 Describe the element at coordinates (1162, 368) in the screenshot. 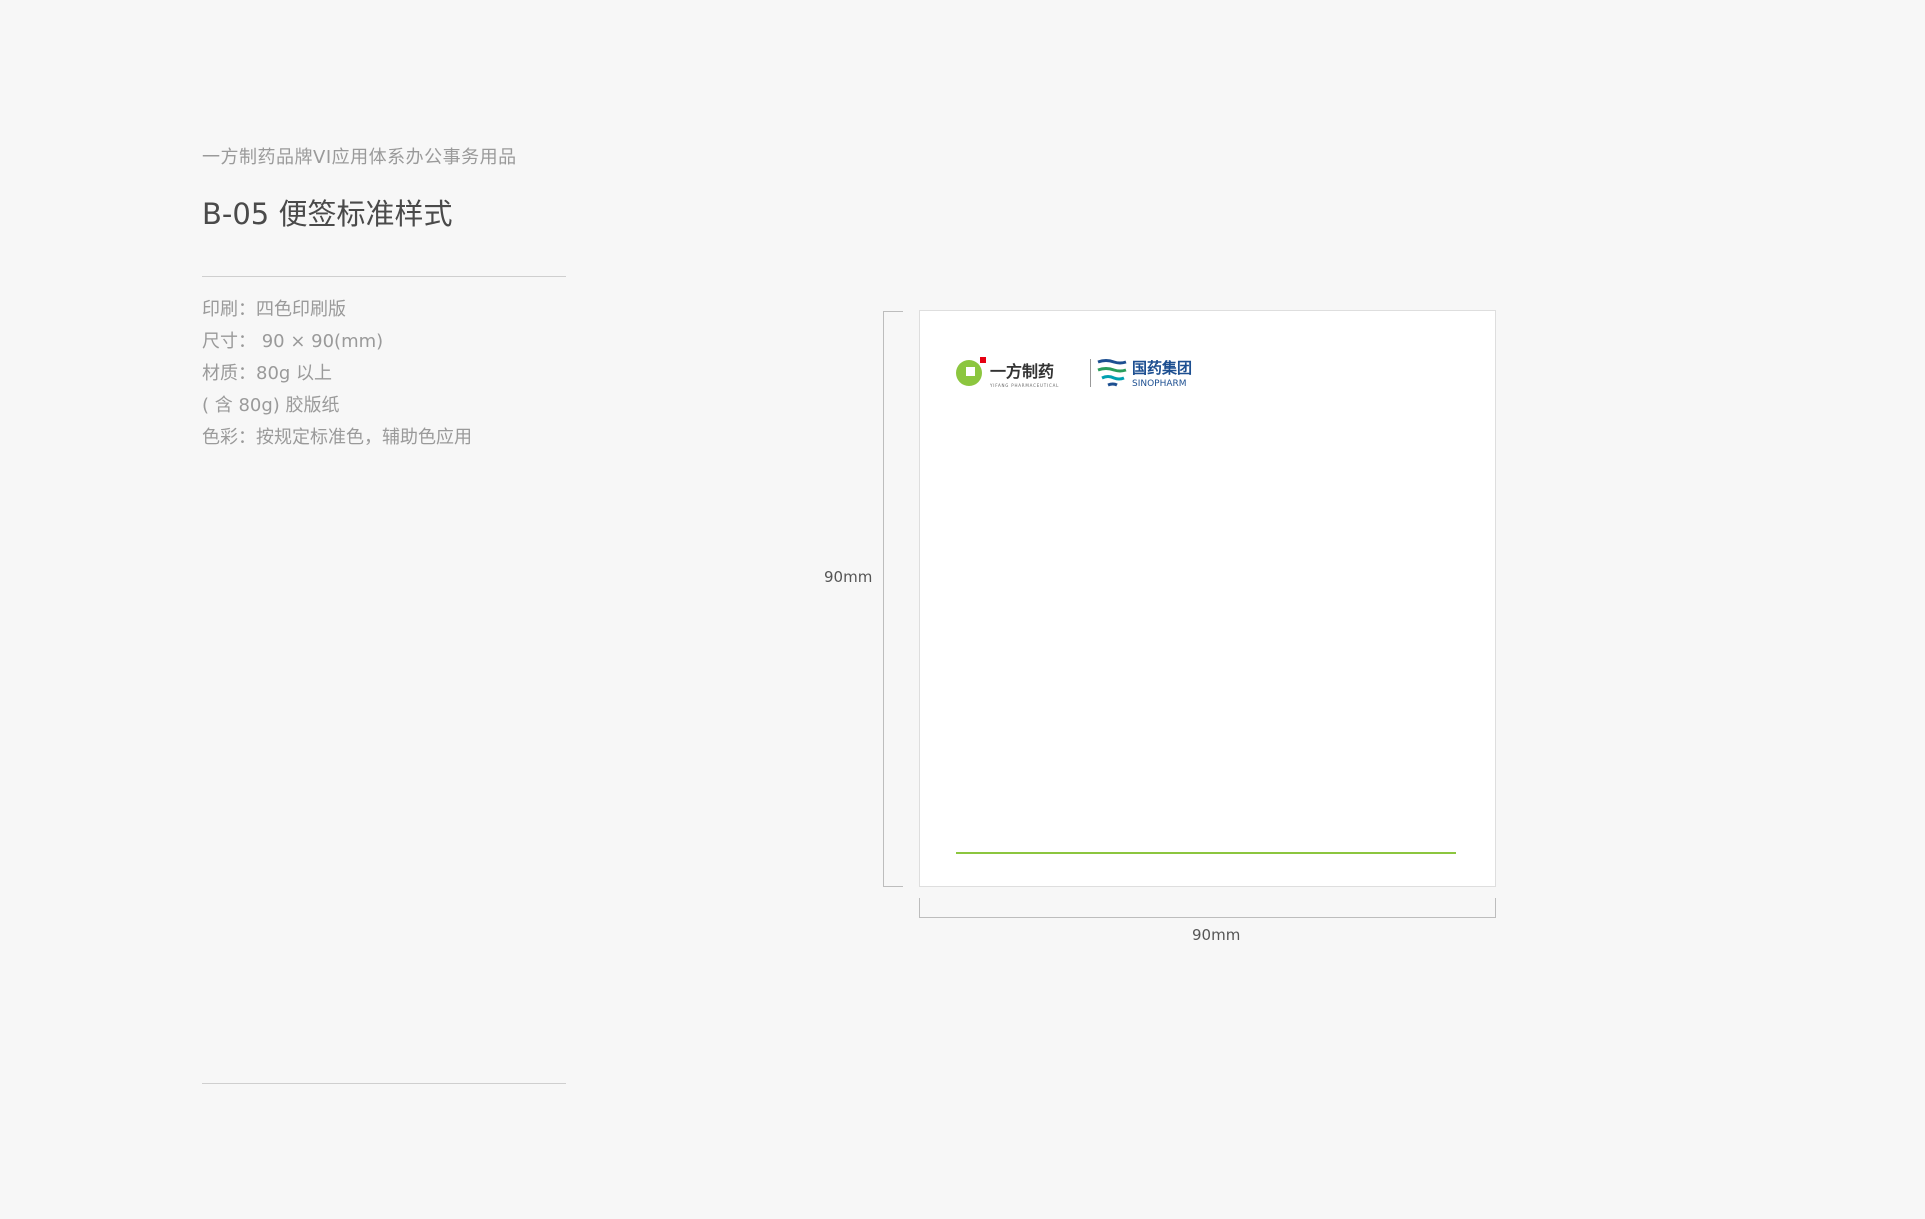

I see `sinopharm-logo-name: 国药集团` at that location.